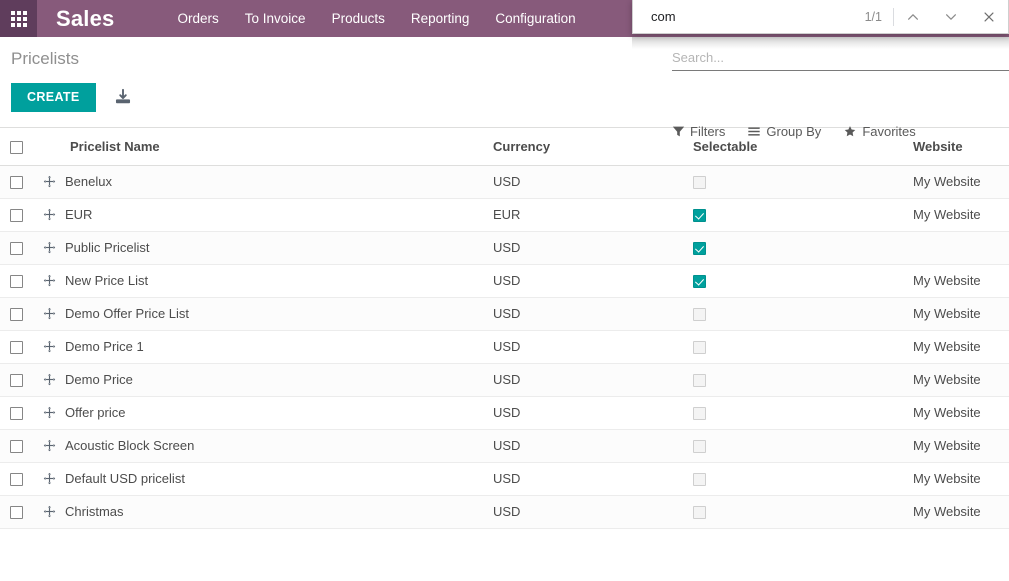 This screenshot has width=1009, height=581. Describe the element at coordinates (535, 18) in the screenshot. I see `menu-item-configuration: Configuration` at that location.